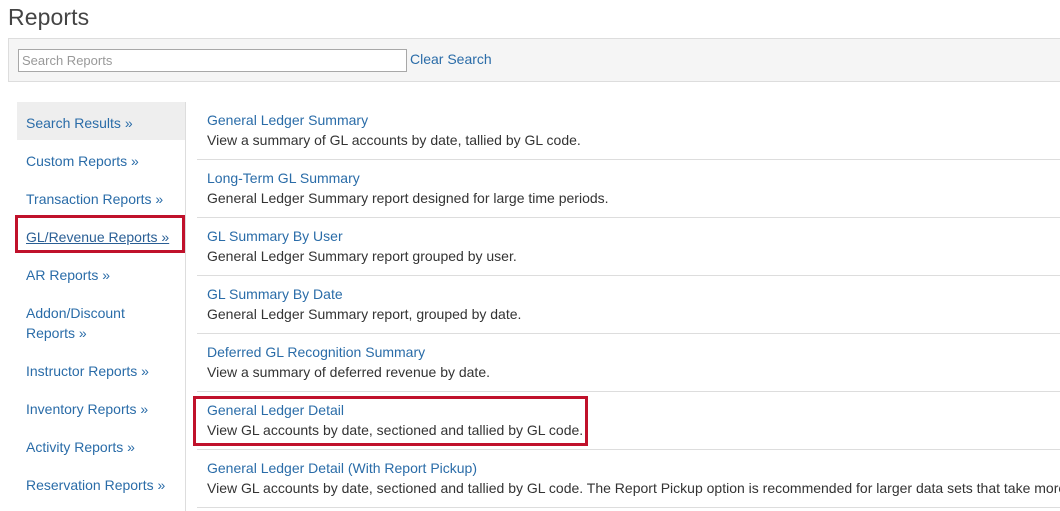  What do you see at coordinates (79, 123) in the screenshot?
I see `sidebar-item-label: Search Results »` at bounding box center [79, 123].